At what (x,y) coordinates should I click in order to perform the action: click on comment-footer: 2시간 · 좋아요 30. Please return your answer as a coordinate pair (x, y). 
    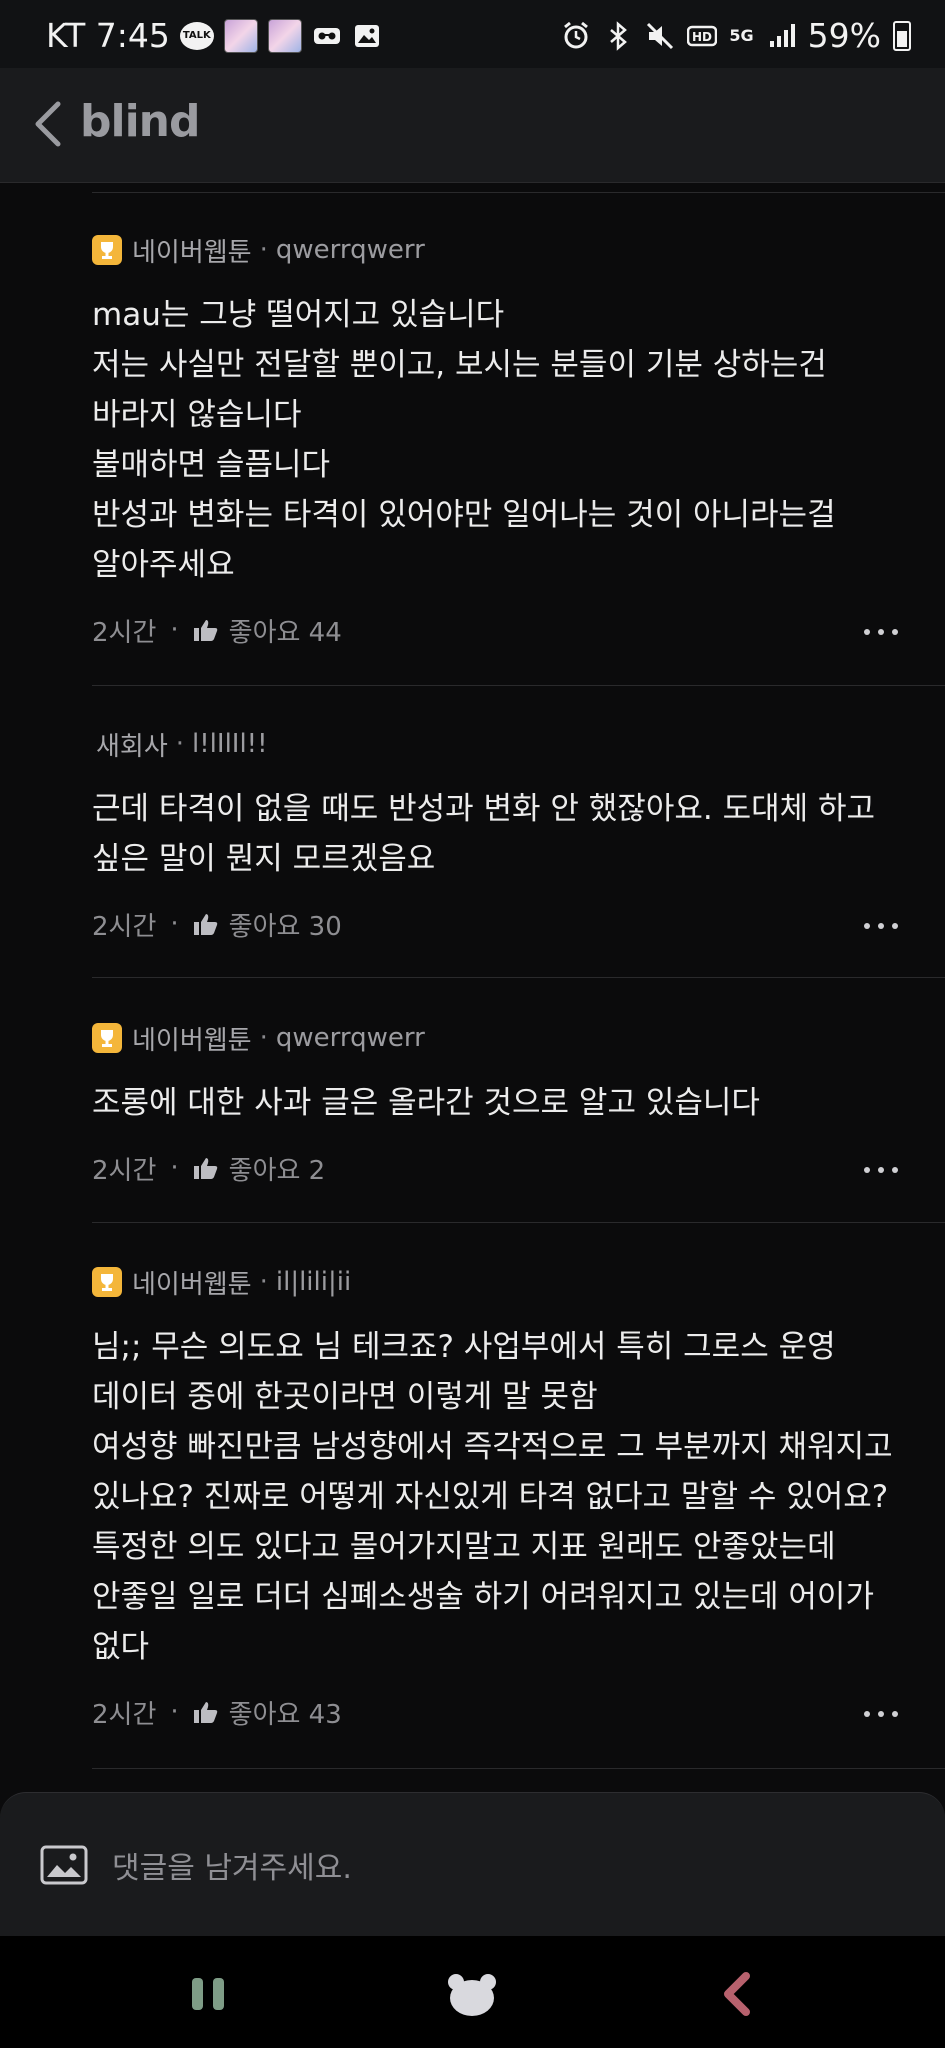
    Looking at the image, I should click on (518, 924).